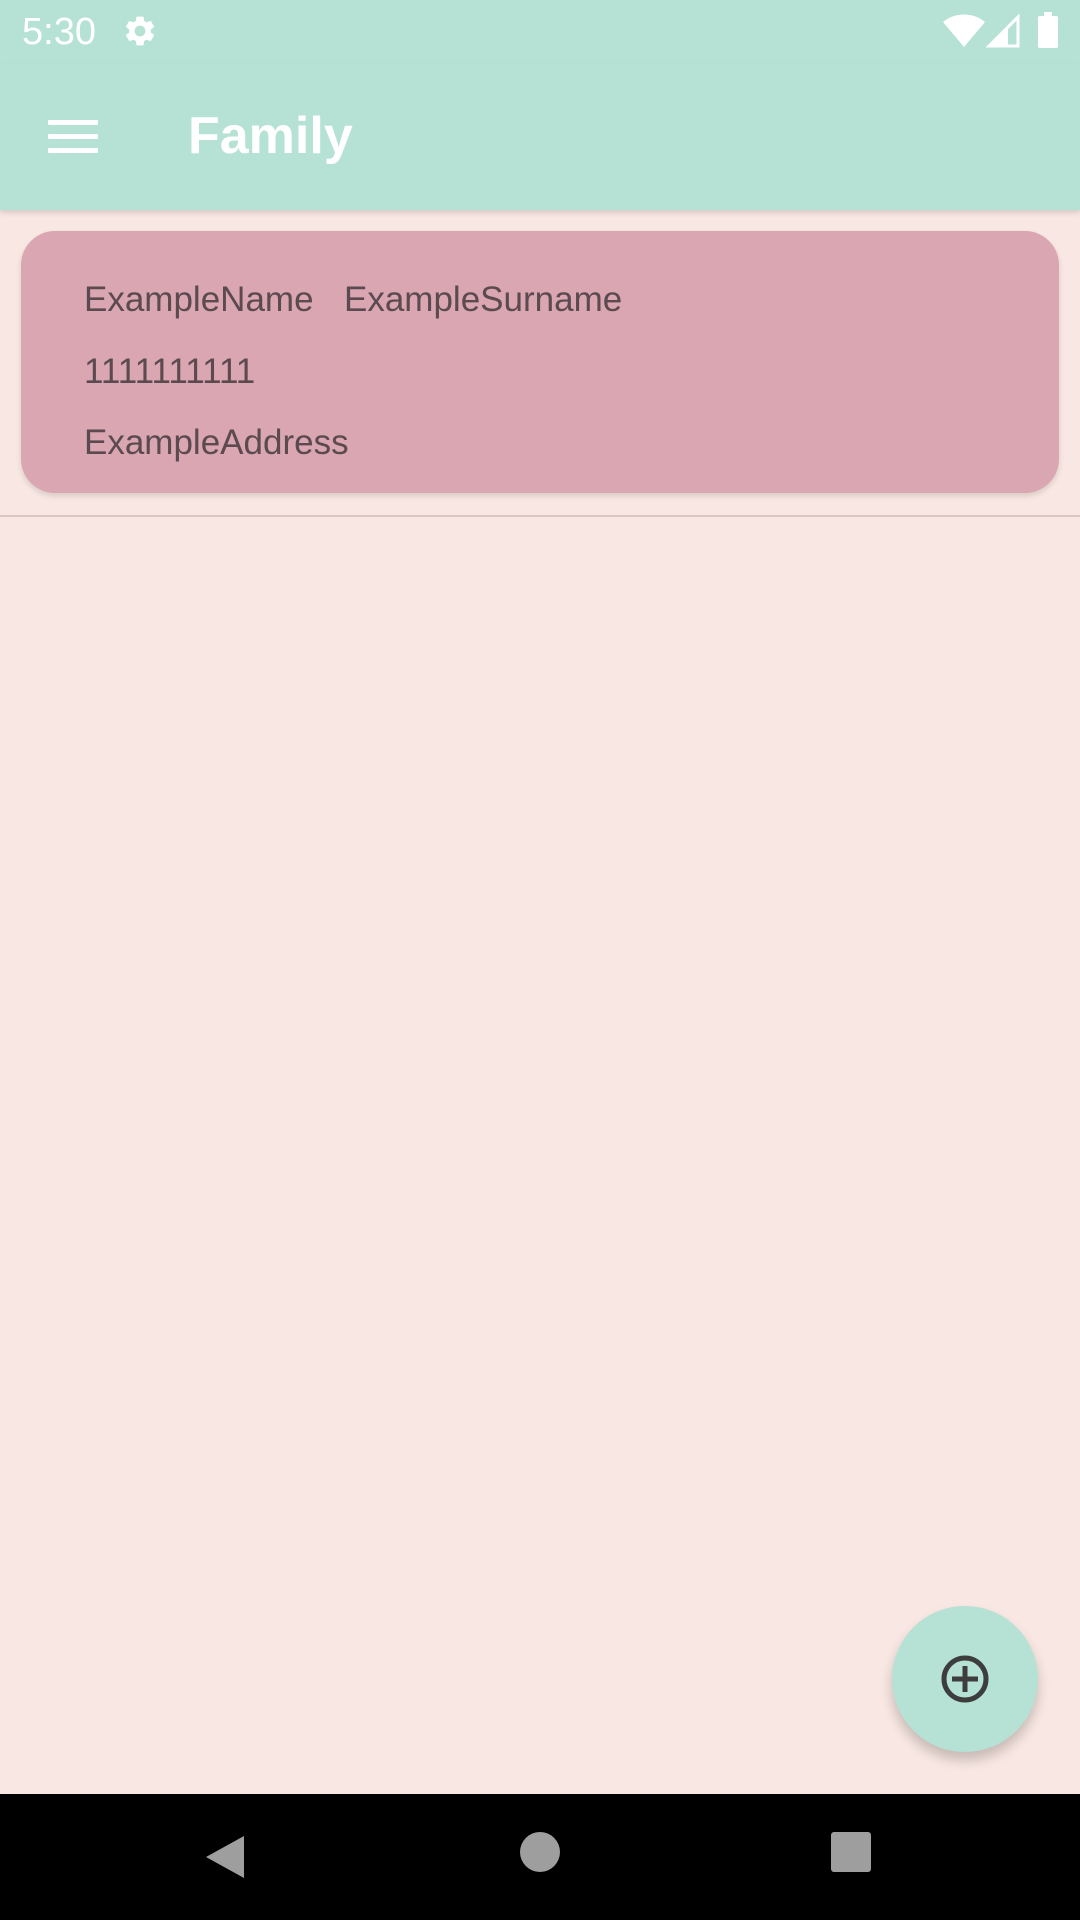 The width and height of the screenshot is (1080, 1920). Describe the element at coordinates (140, 31) in the screenshot. I see `gear-icon` at that location.